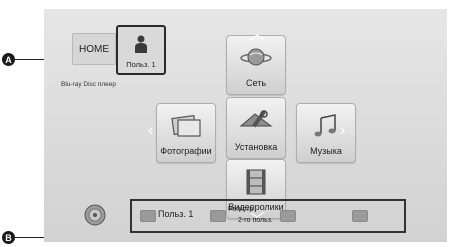 The height and width of the screenshot is (247, 453). What do you see at coordinates (326, 151) in the screenshot?
I see `music-label: Музыка` at bounding box center [326, 151].